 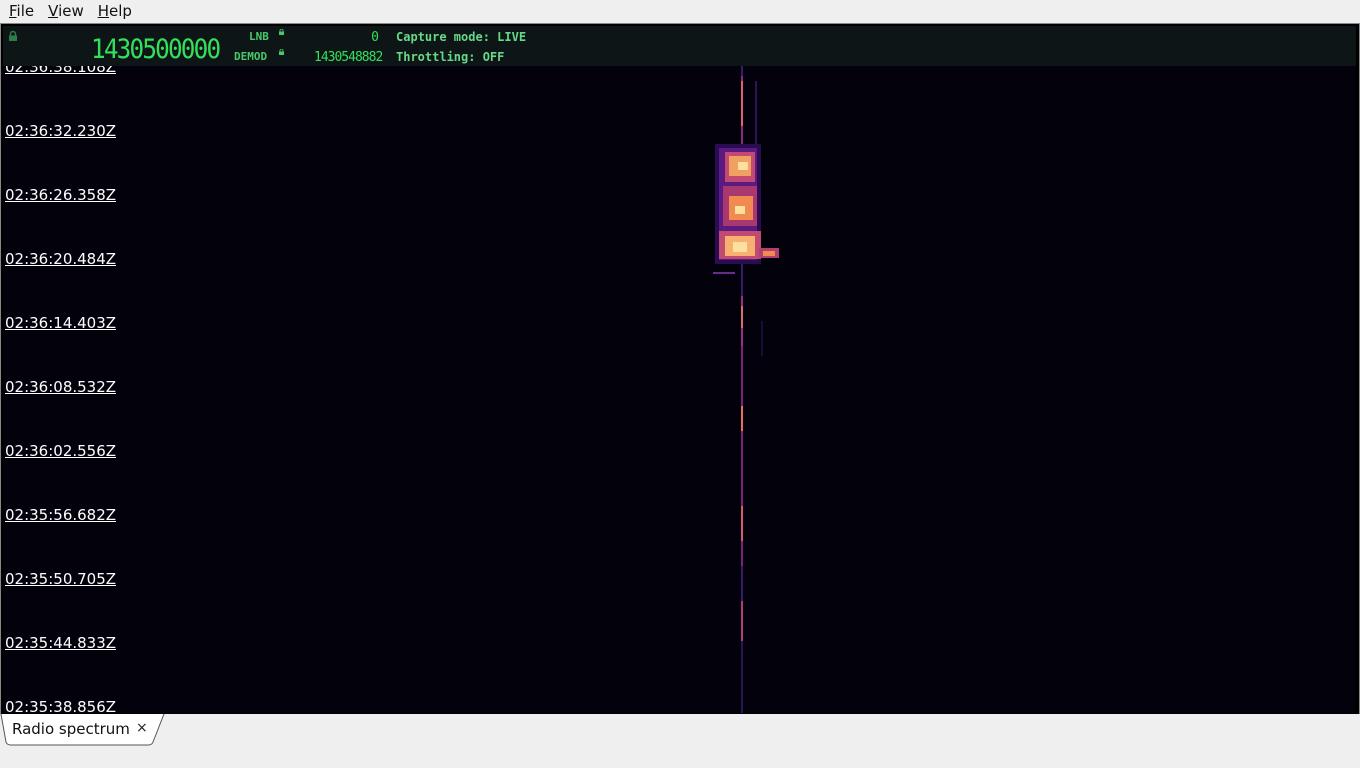 What do you see at coordinates (13, 36) in the screenshot?
I see `lock-icon` at bounding box center [13, 36].